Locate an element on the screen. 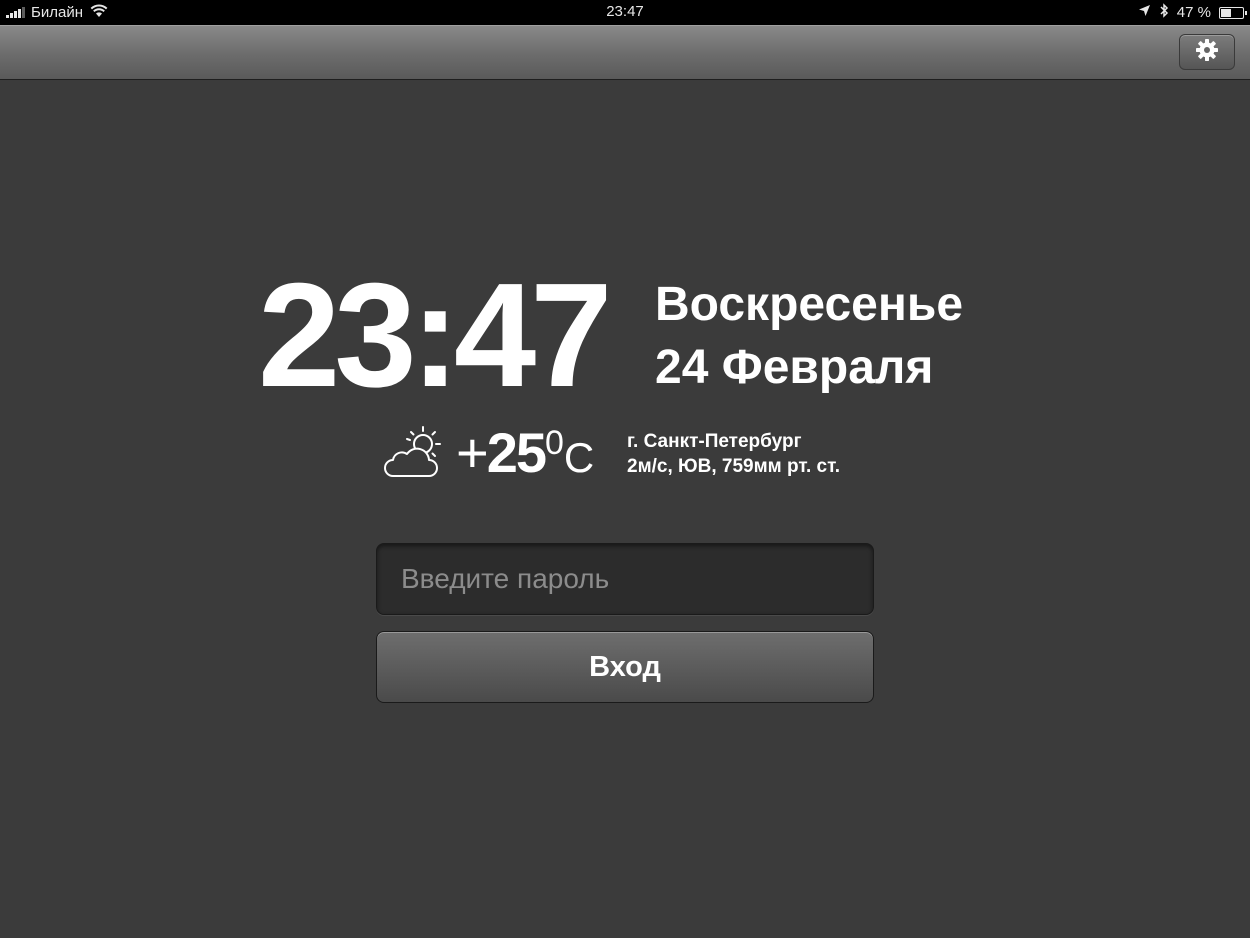  status-bar: Билайн 23:47 47 % is located at coordinates (625, 12).